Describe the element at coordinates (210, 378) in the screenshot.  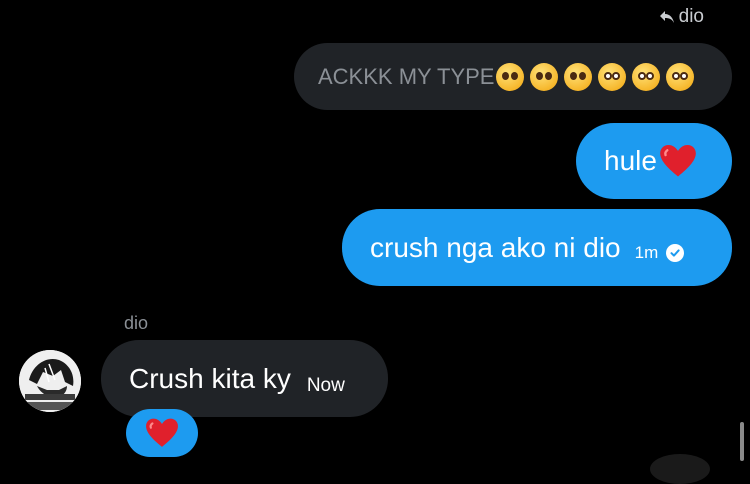
I see `received-message-text: Crush kita ky` at that location.